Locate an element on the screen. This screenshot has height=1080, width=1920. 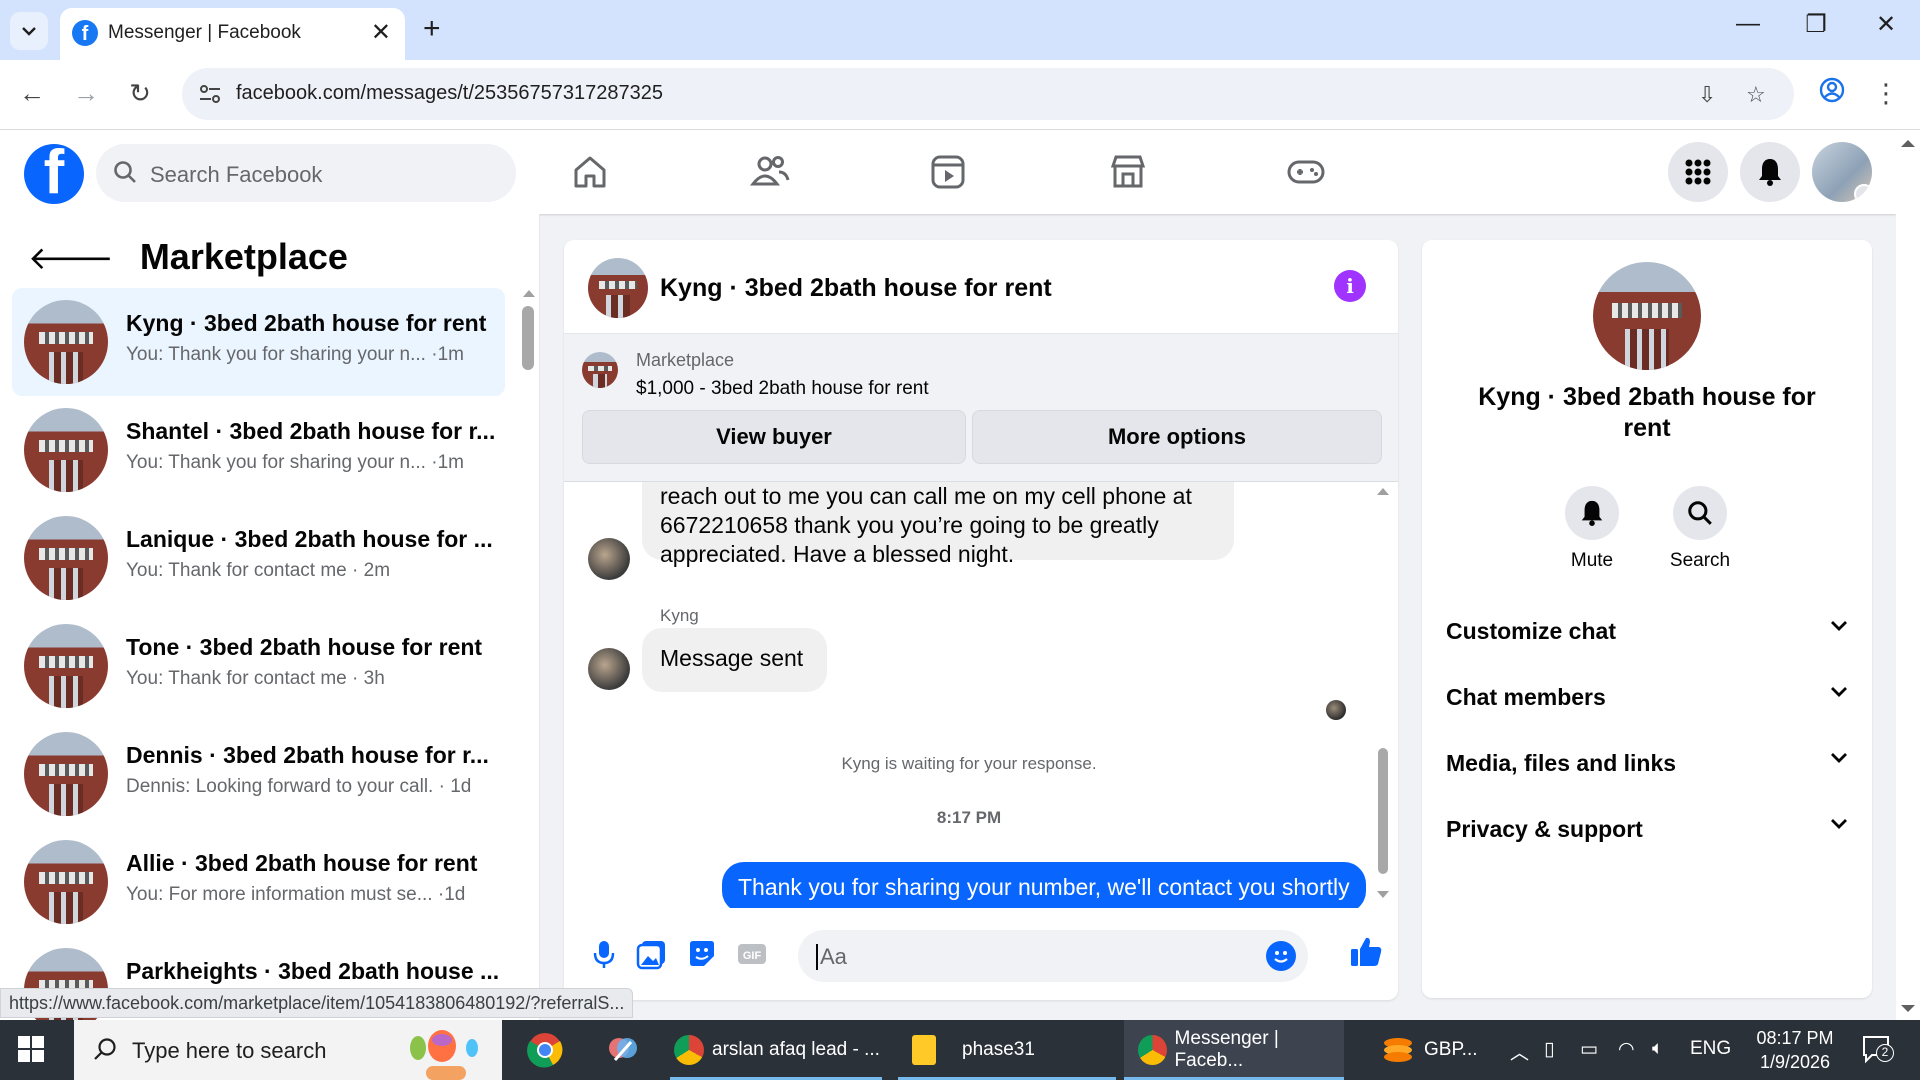
tray-device-icon: ▯ is located at coordinates (1549, 1049).